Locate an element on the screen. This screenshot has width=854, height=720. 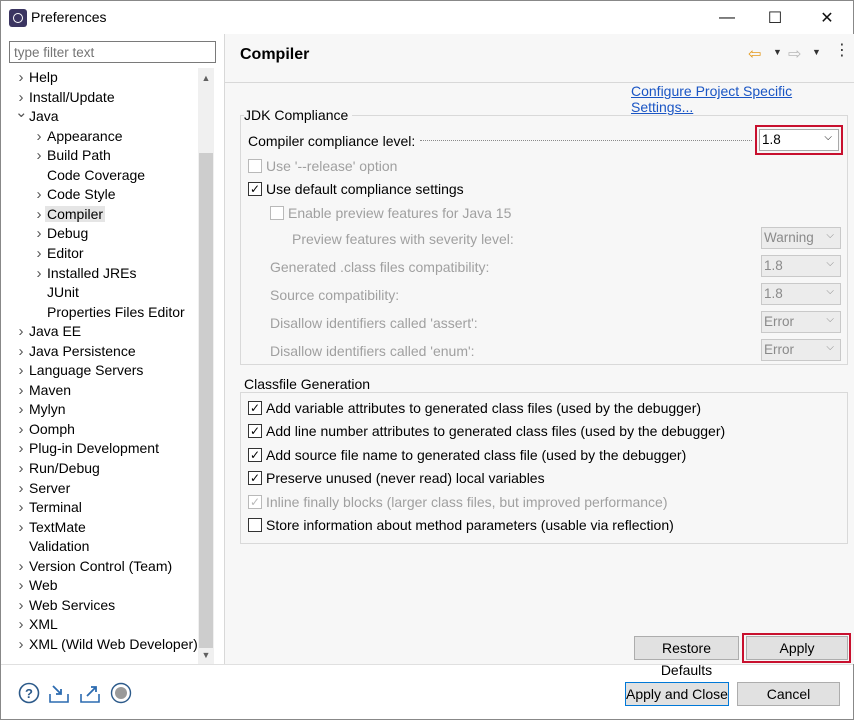
disallow-enum-combo: Error ⌵ is located at coordinates (801, 350).